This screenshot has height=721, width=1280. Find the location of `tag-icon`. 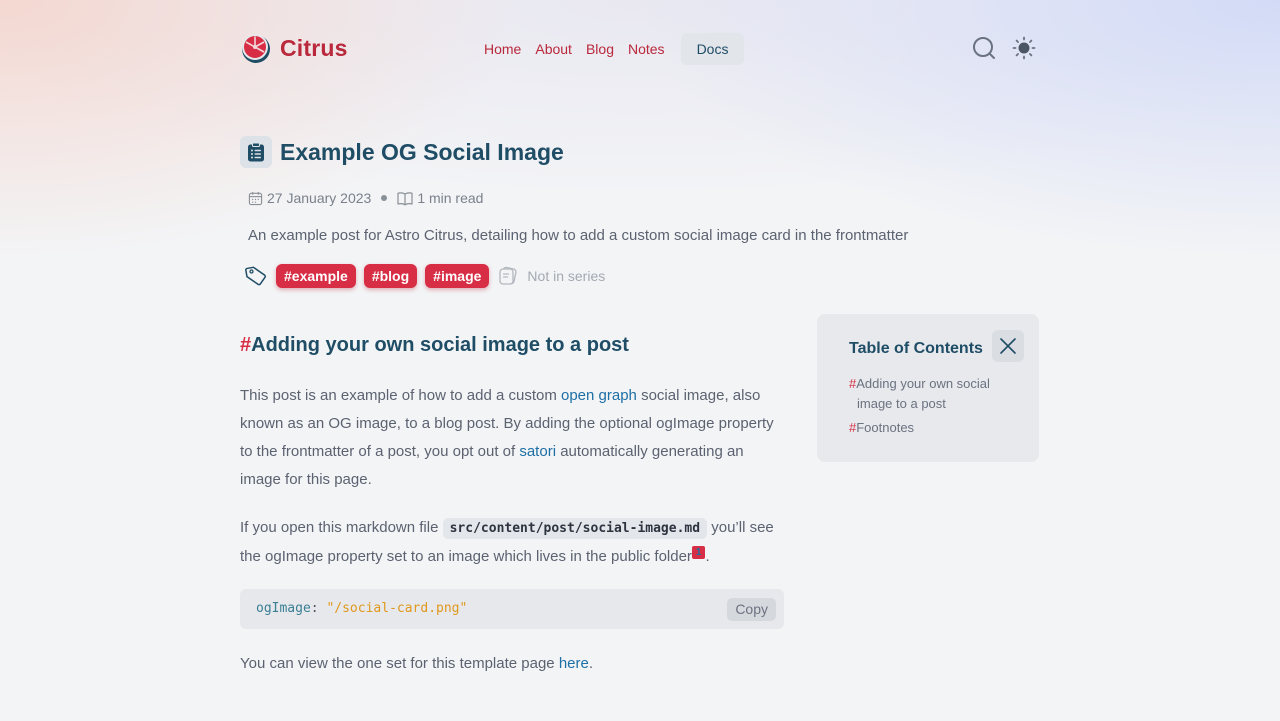

tag-icon is located at coordinates (255, 276).